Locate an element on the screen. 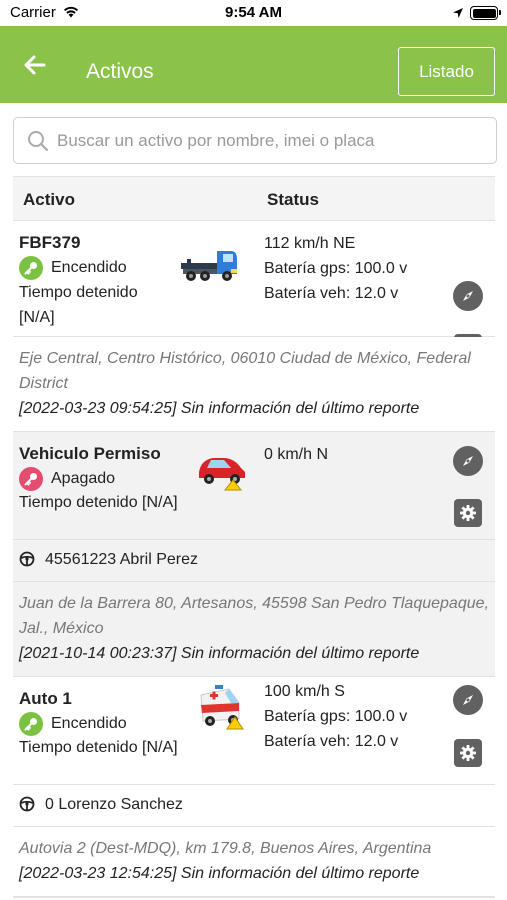 The height and width of the screenshot is (900, 507). page-title: Activos is located at coordinates (120, 71).